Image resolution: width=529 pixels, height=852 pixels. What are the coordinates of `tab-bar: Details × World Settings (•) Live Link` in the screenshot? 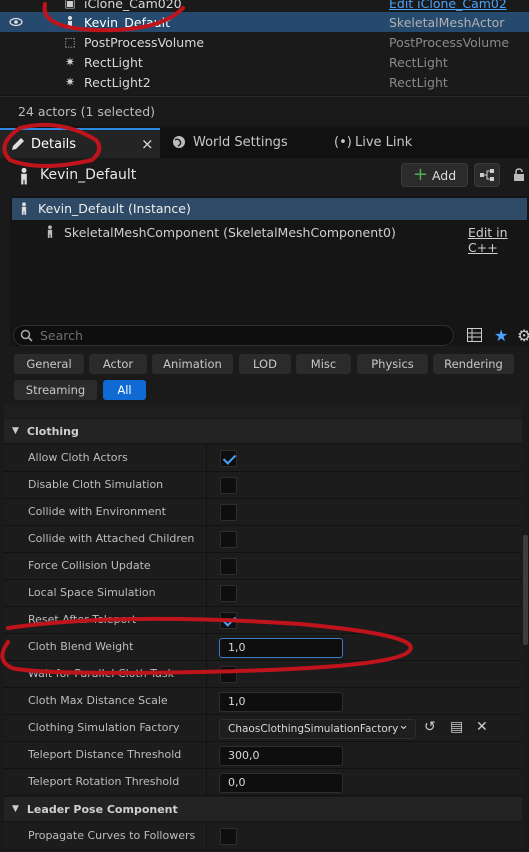 It's located at (264, 143).